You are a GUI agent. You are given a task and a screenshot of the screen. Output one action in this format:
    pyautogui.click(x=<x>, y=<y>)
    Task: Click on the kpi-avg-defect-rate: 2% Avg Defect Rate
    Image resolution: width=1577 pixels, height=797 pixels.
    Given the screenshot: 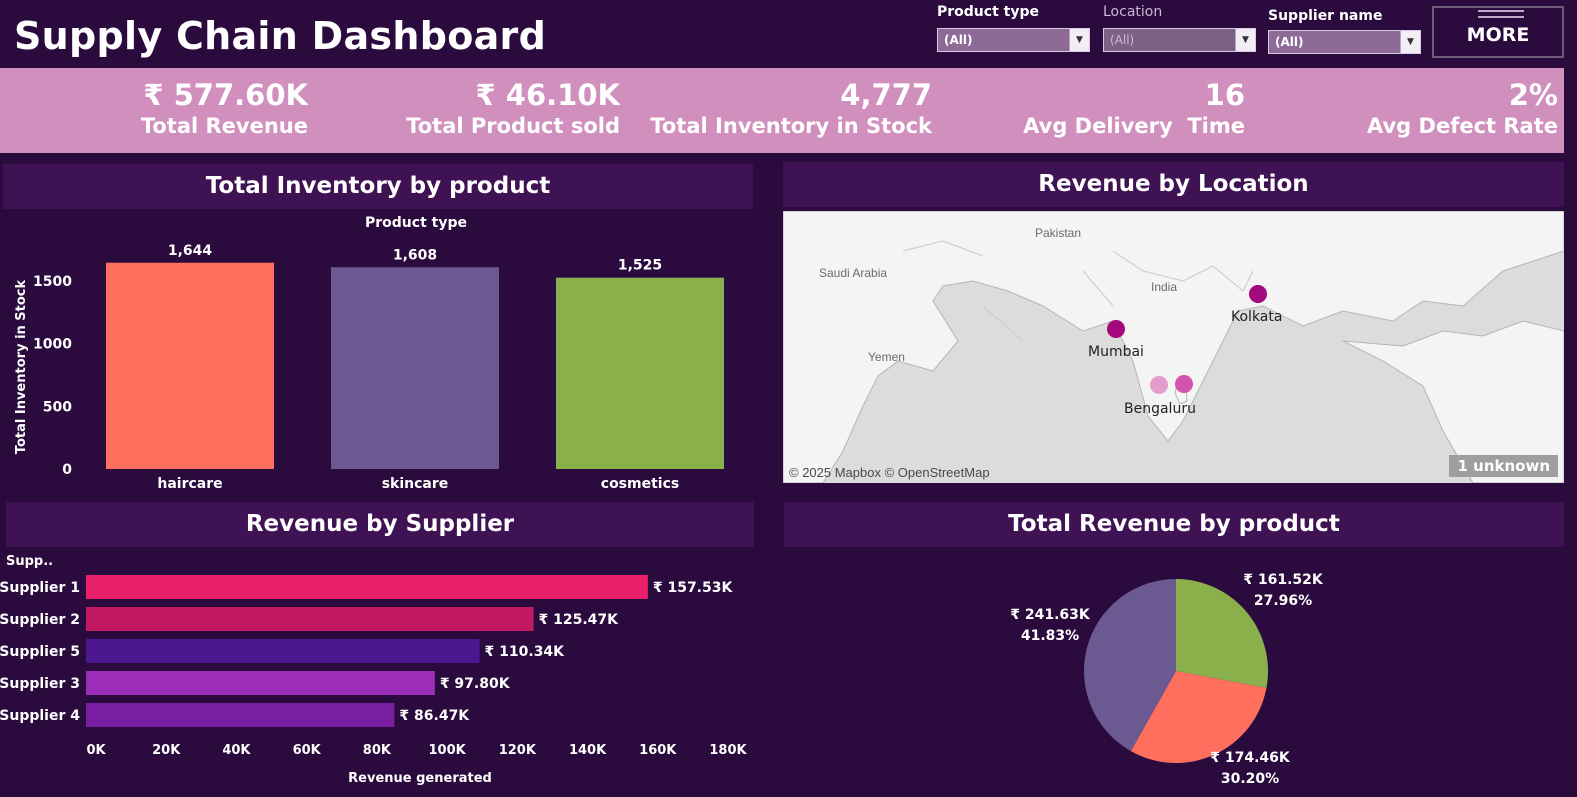 What is the action you would take?
    pyautogui.click(x=1462, y=108)
    